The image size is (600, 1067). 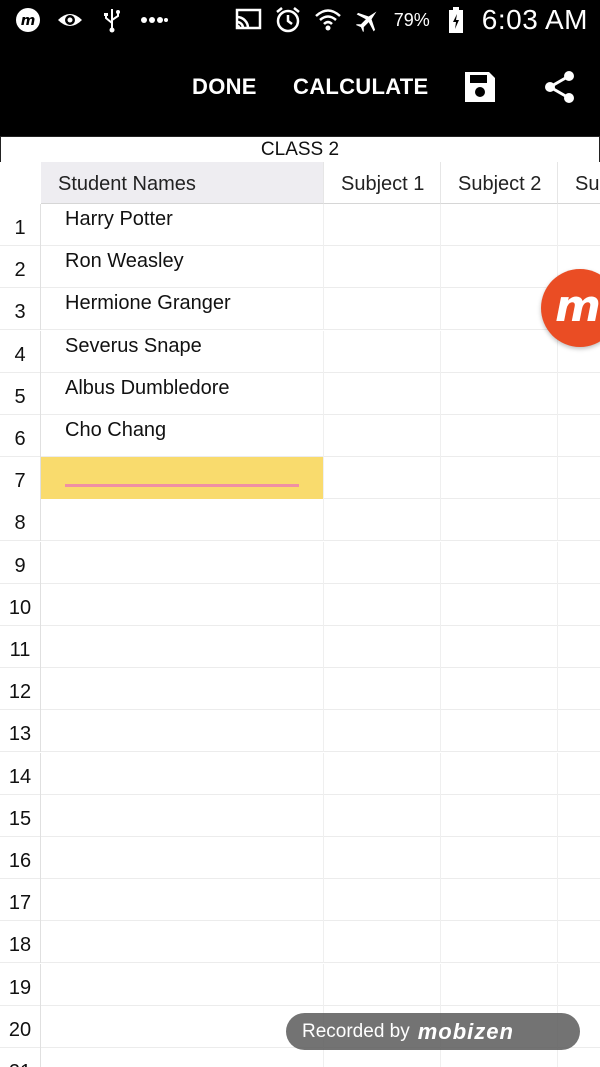 I want to click on student-name-cell: Severus Snape, so click(x=182, y=351).